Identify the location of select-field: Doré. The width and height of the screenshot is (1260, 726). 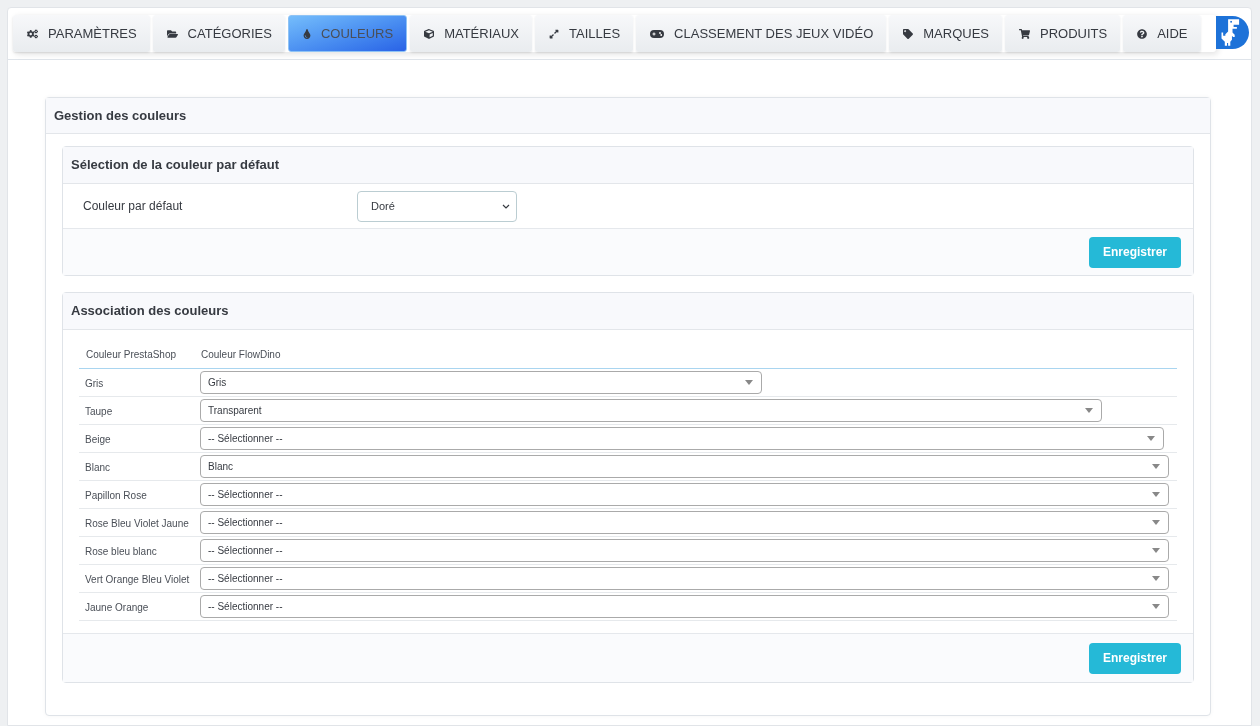
(437, 206).